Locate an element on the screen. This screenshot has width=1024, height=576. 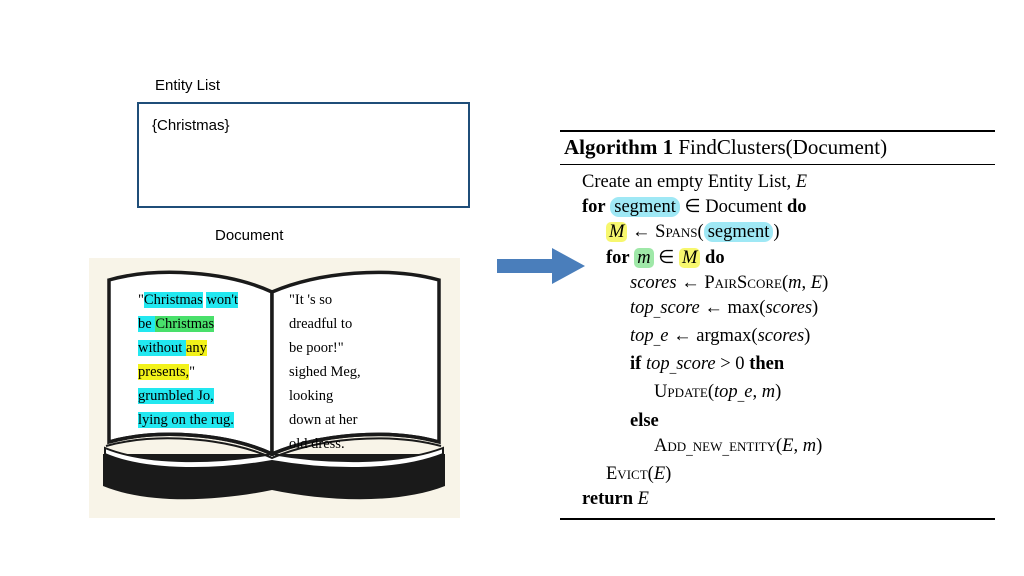
algorithm-title: Algorithm 1 FindClusters(Document) is located at coordinates (777, 148).